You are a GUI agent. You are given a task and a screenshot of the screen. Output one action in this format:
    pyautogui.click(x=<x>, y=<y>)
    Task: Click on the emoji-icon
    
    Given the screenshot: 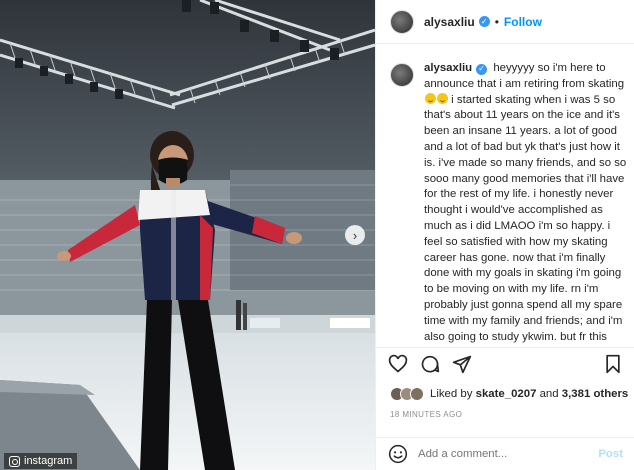 What is the action you would take?
    pyautogui.click(x=398, y=454)
    